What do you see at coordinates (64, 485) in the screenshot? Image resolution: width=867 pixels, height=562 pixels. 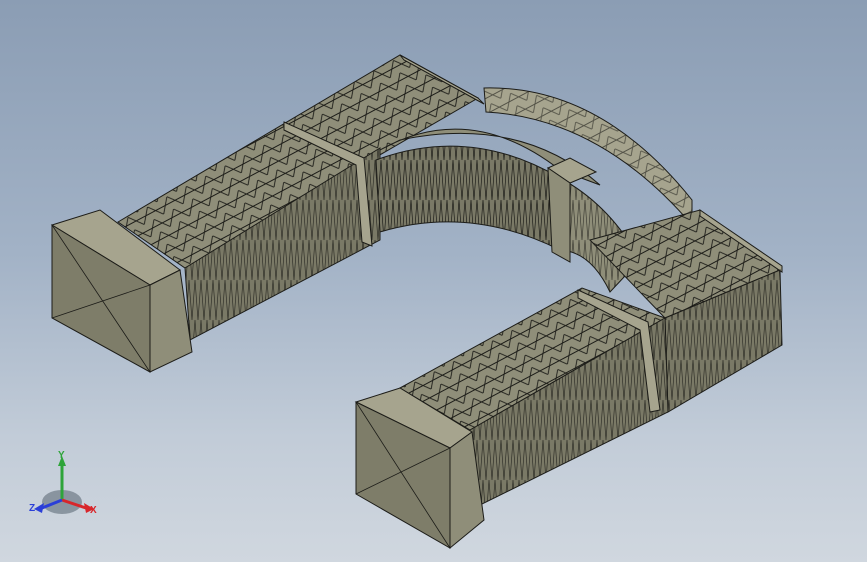 I see `orientation-triad` at bounding box center [64, 485].